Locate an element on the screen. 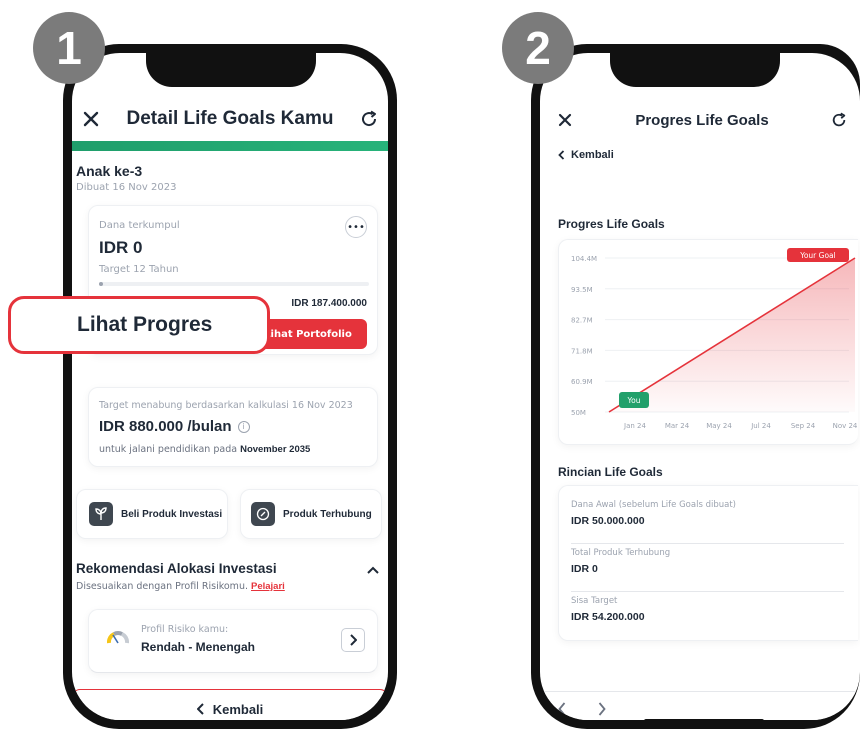  detail-row: Total Produk Terhubung IDR 0 is located at coordinates (707, 570).